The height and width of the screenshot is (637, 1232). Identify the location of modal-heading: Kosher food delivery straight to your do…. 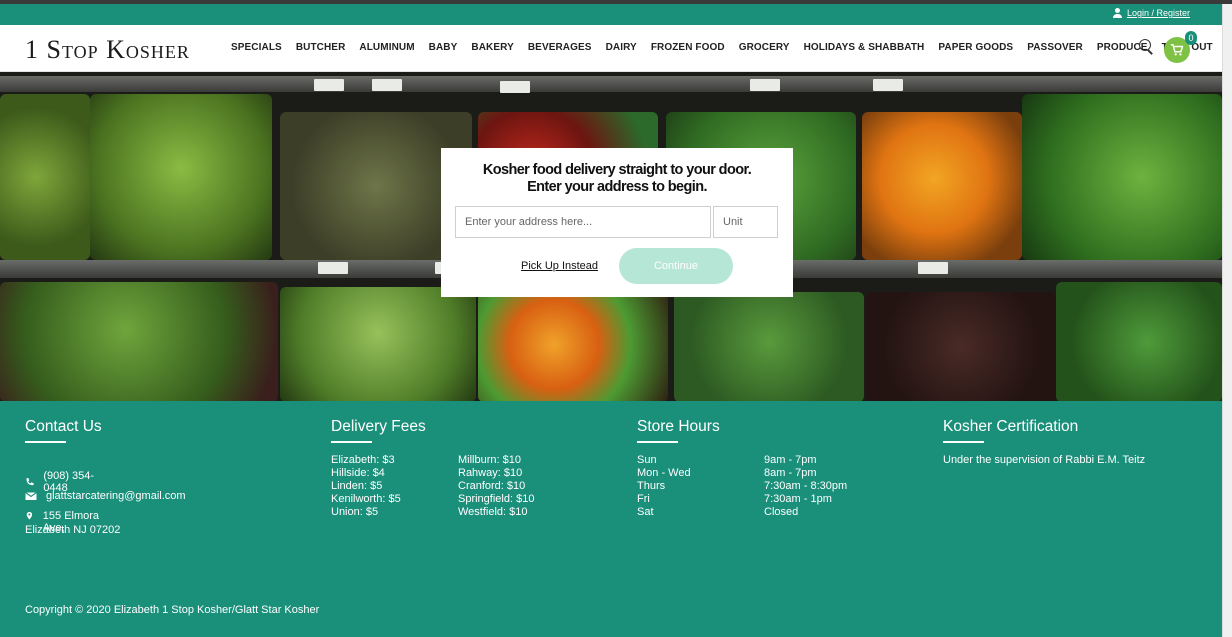
(617, 179).